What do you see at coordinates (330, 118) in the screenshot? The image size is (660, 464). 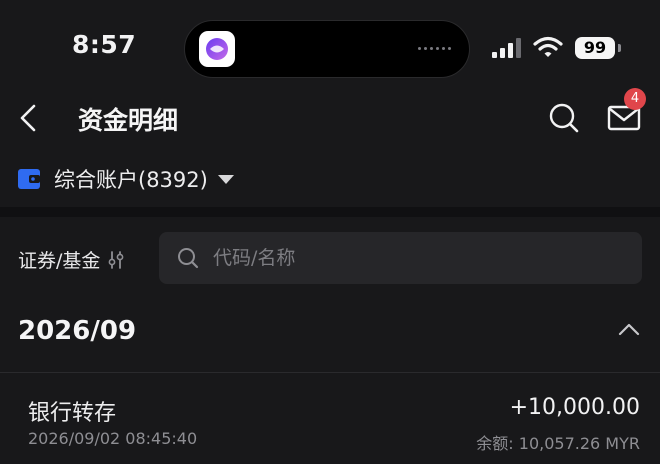 I see `nav-bar: 资金明细` at bounding box center [330, 118].